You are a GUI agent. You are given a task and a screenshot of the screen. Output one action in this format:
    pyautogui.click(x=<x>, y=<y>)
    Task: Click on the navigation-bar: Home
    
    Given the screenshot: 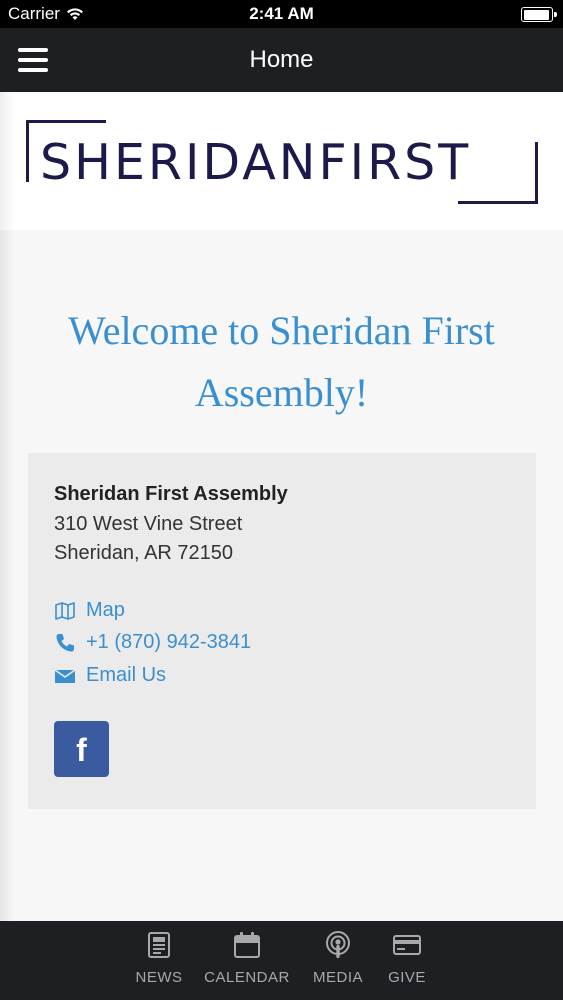 What is the action you would take?
    pyautogui.click(x=281, y=60)
    